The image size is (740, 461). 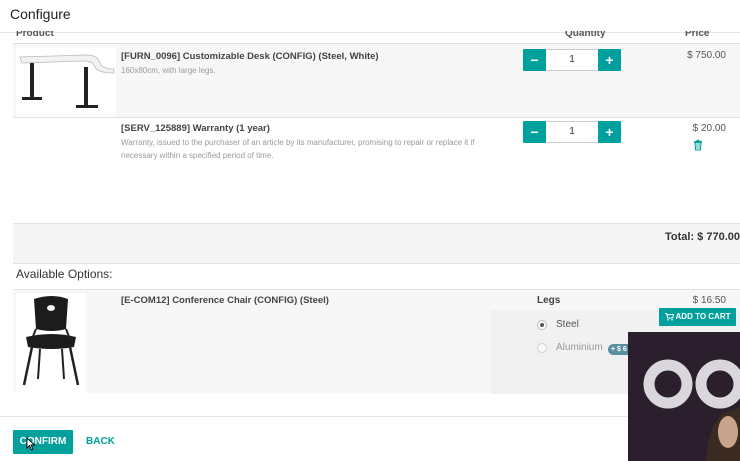 I want to click on add-to-cart-button: ADD TO CART, so click(x=697, y=317).